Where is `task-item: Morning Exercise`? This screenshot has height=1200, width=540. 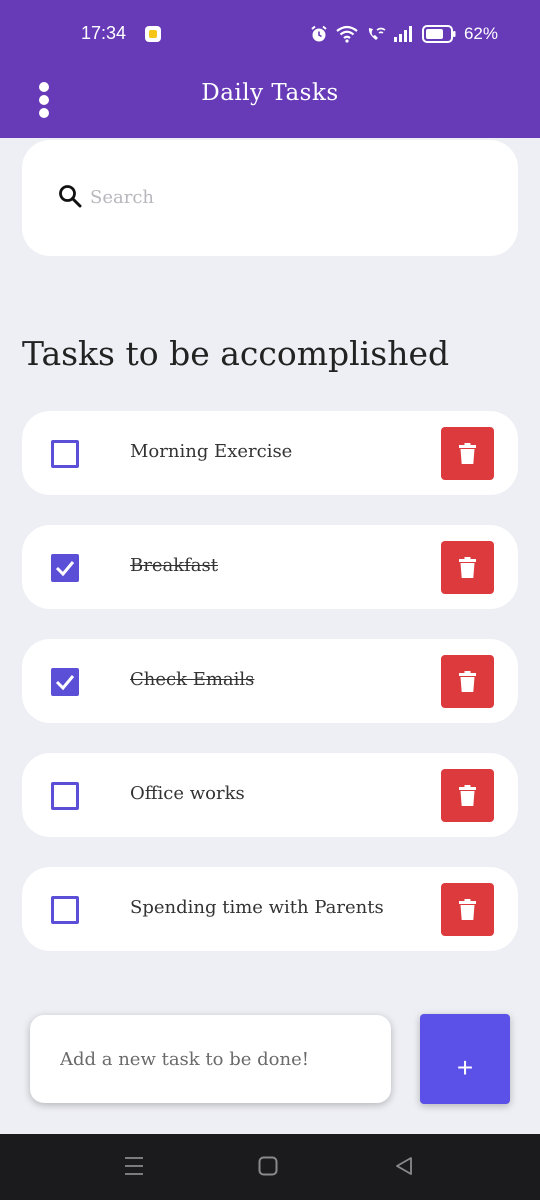 task-item: Morning Exercise is located at coordinates (270, 453).